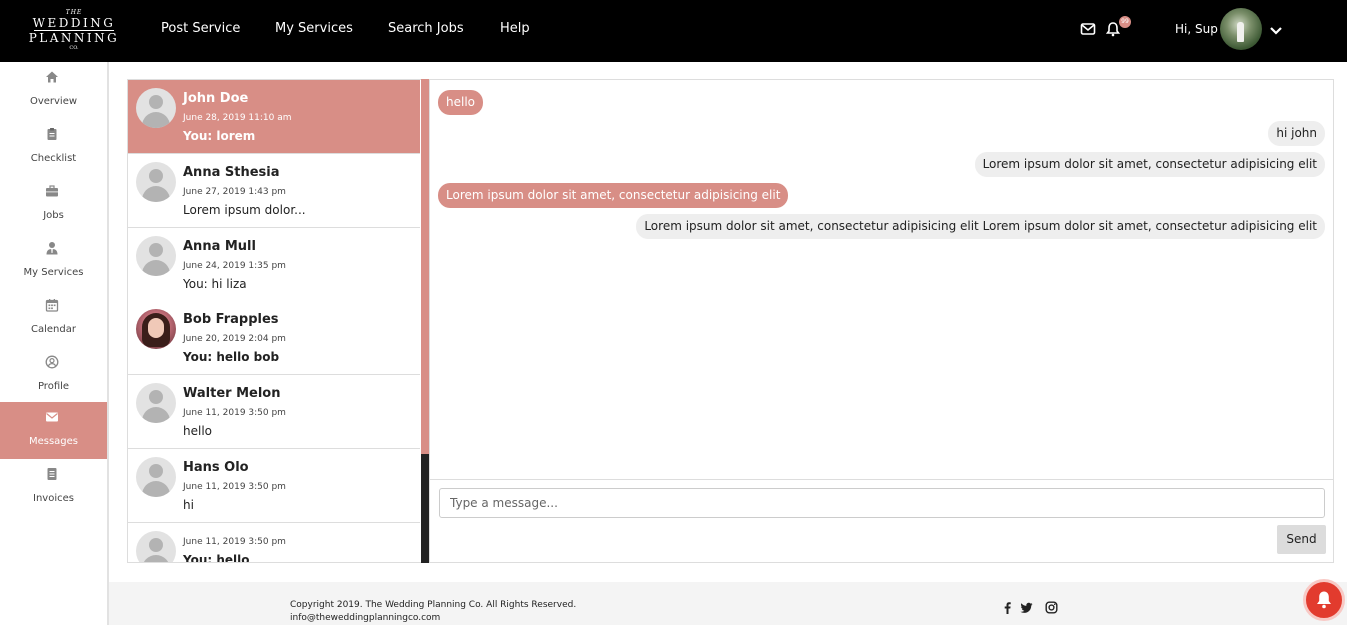 The image size is (1347, 625). Describe the element at coordinates (1026, 606) in the screenshot. I see `twitter-icon` at that location.